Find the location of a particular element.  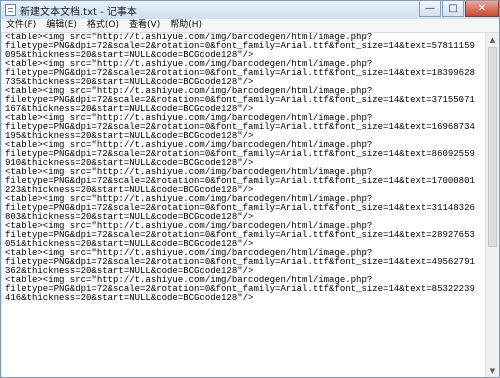

maximize-button: □ is located at coordinates (453, 9).